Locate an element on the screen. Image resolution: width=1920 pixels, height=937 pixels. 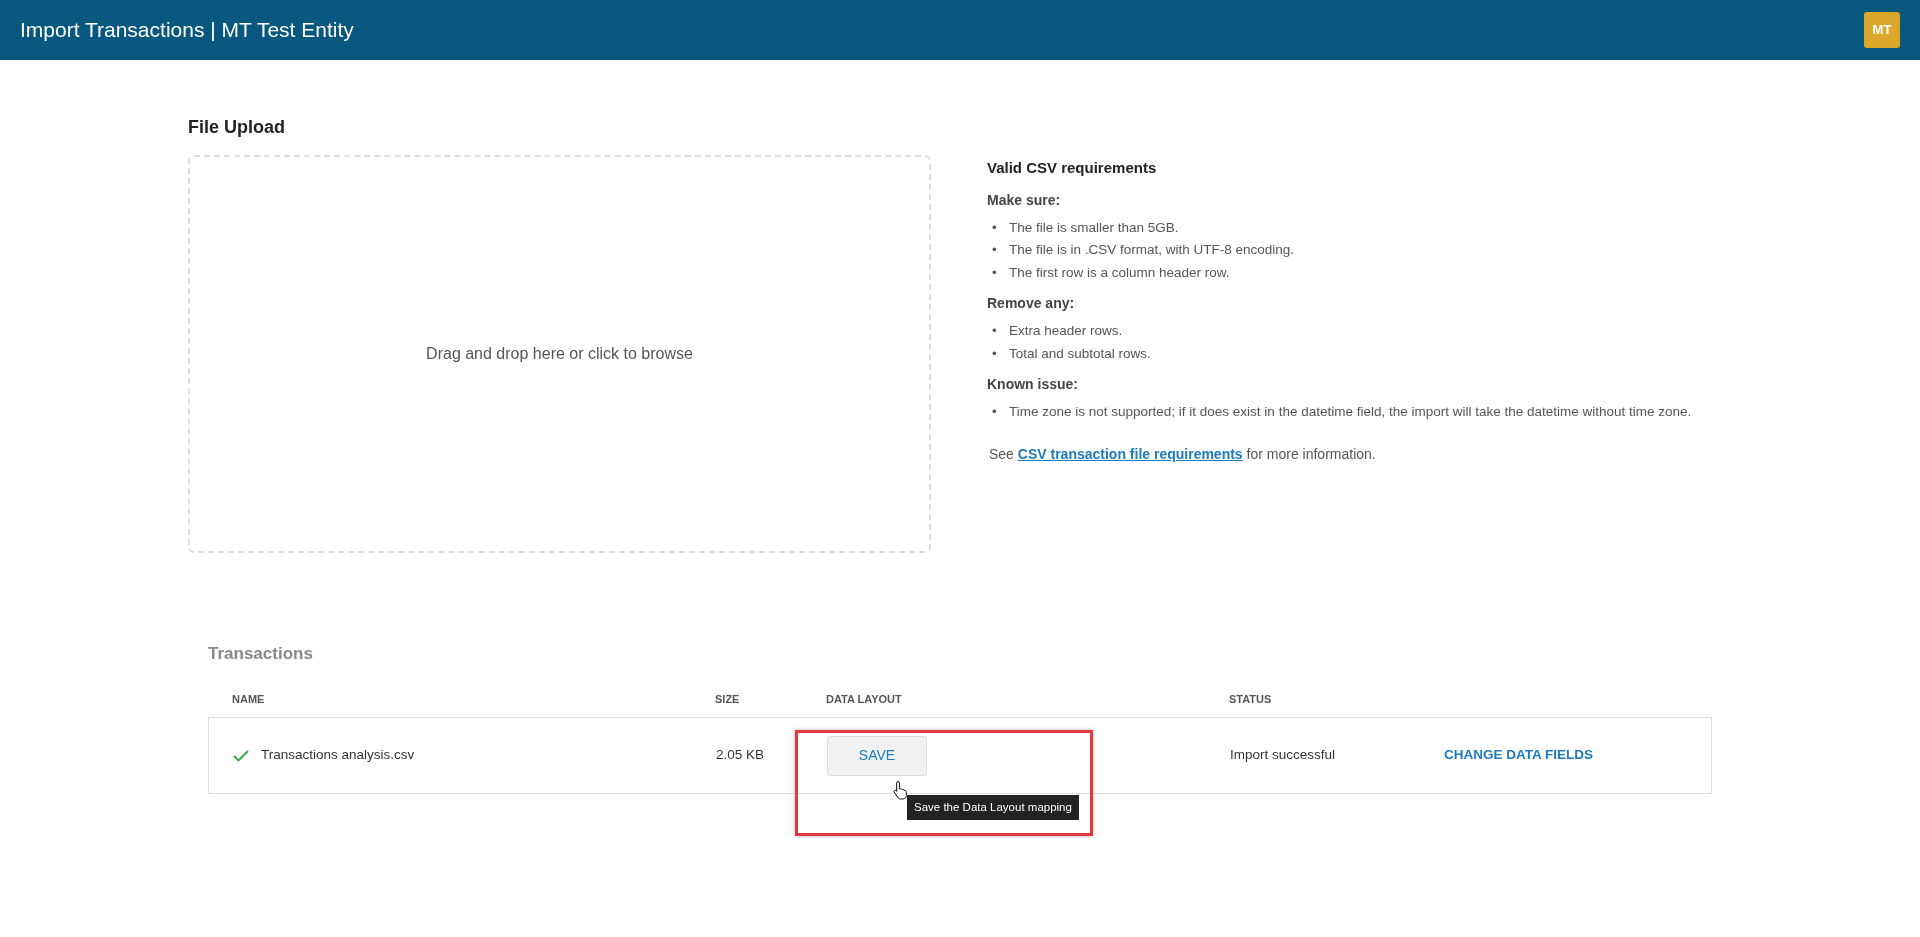
page-title: Import Transactions | MT Test Entity is located at coordinates (187, 30).